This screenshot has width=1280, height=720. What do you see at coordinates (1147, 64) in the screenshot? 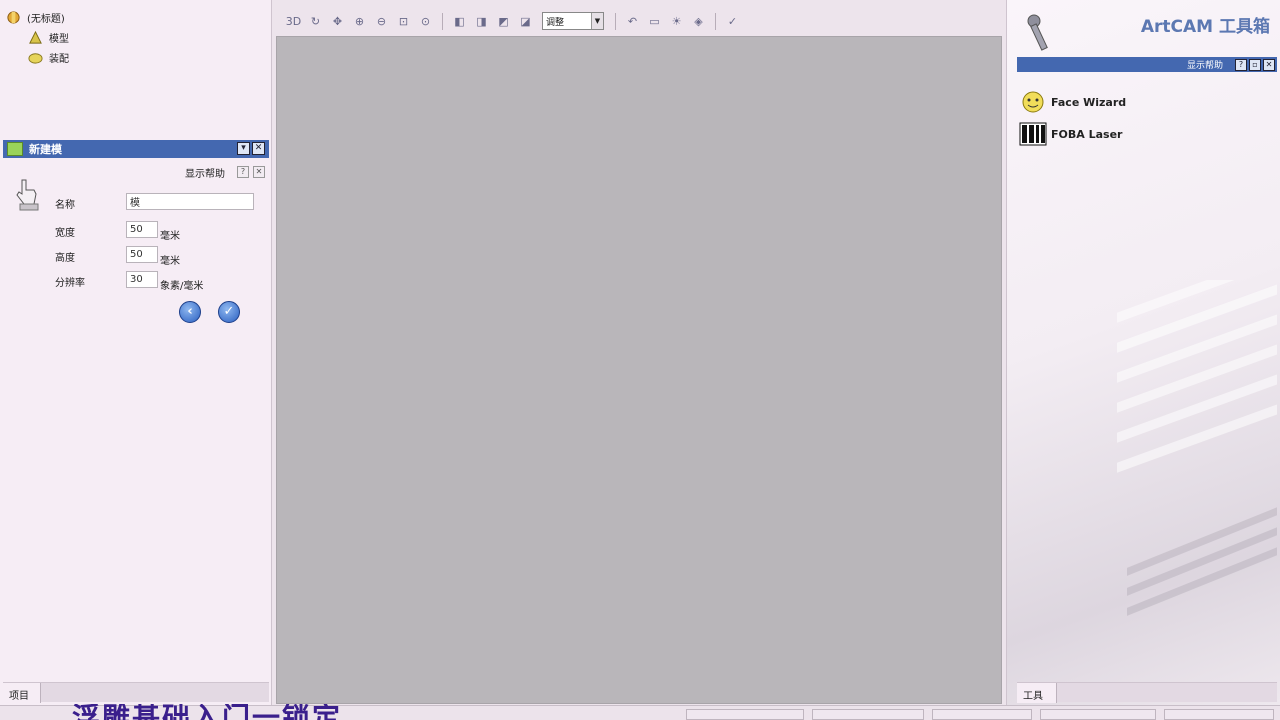
I see `toolbox-header: 显示帮助 ? ▫ ✕` at bounding box center [1147, 64].